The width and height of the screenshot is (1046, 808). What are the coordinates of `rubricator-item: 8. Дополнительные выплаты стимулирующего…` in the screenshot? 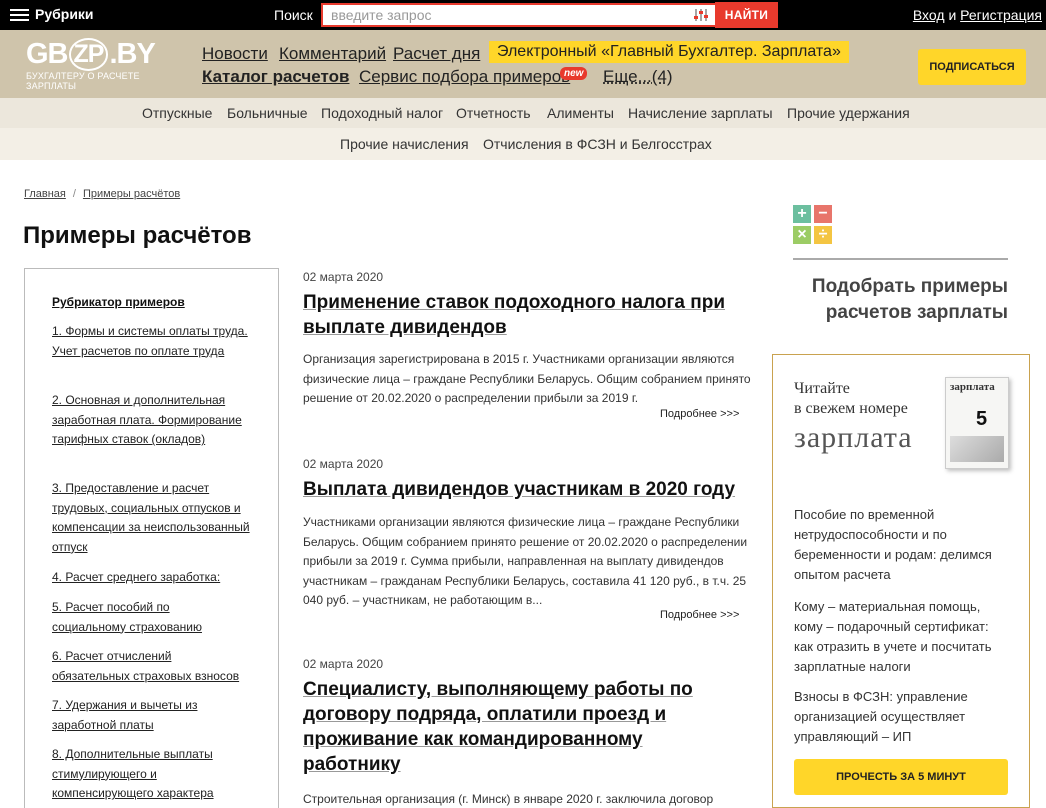 It's located at (139, 774).